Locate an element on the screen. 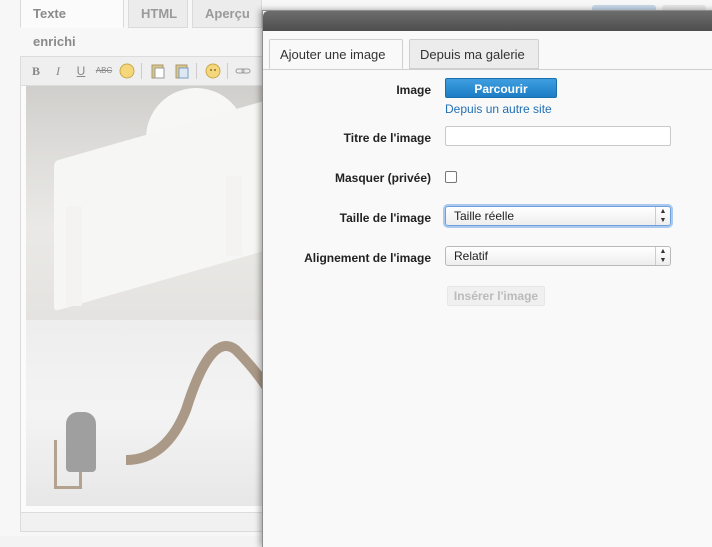 Image resolution: width=712 pixels, height=547 pixels. tab-add-image: Ajouter une image is located at coordinates (336, 54).